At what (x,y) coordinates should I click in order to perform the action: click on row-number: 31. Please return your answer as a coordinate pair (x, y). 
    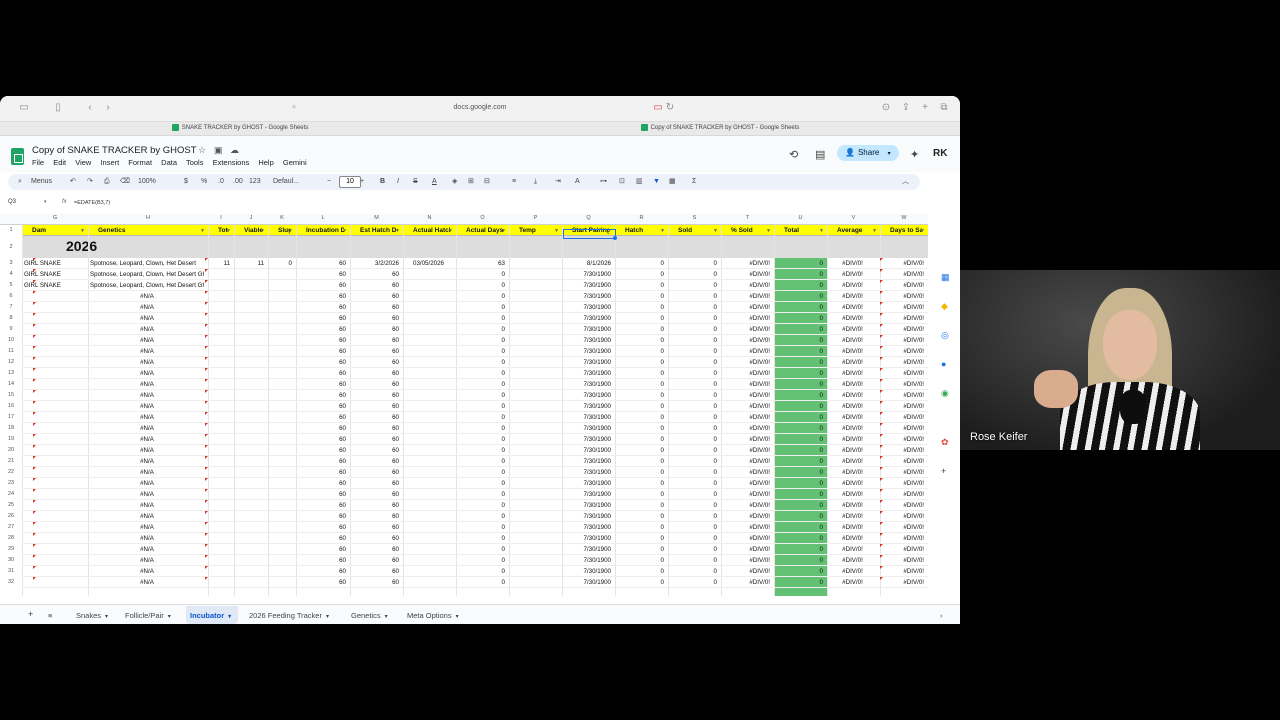
    Looking at the image, I should click on (11, 571).